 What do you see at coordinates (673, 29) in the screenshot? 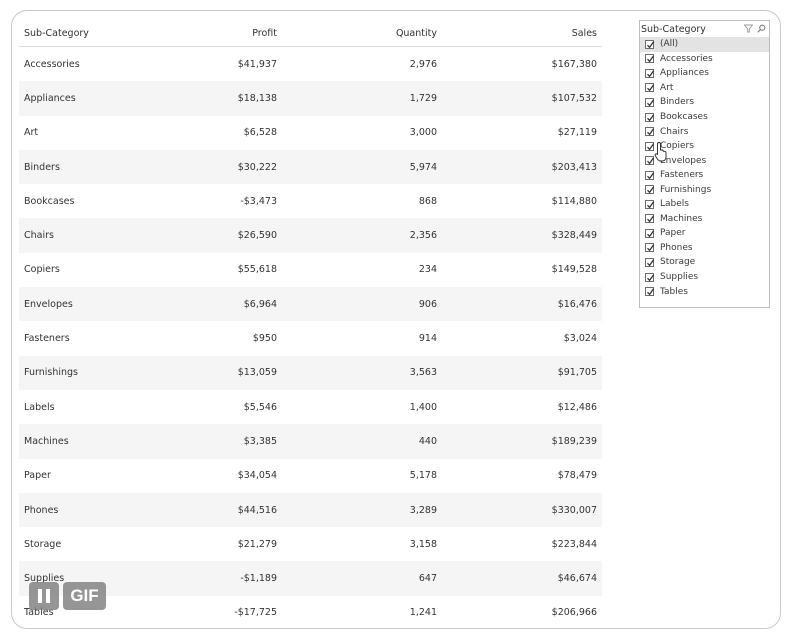
I see `filter-title: Sub-Category` at bounding box center [673, 29].